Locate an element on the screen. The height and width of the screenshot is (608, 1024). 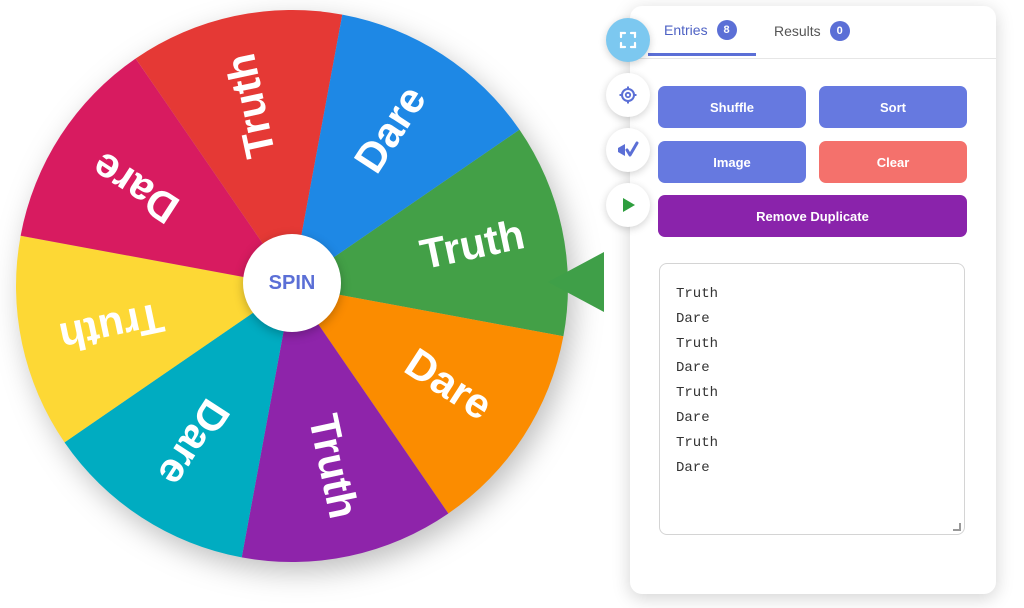
wheel-pointer is located at coordinates (576, 282).